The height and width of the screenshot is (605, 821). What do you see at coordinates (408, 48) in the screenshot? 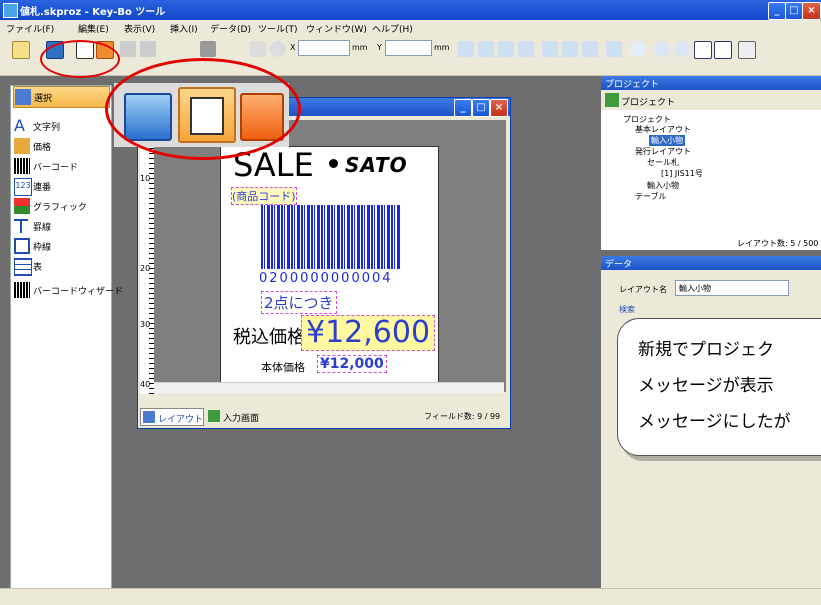
I see `y-input` at bounding box center [408, 48].